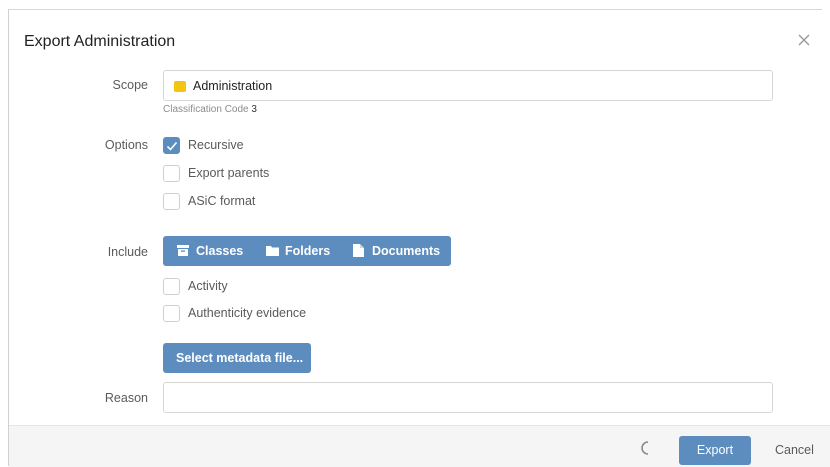  I want to click on recursive-label: Recursive, so click(216, 145).